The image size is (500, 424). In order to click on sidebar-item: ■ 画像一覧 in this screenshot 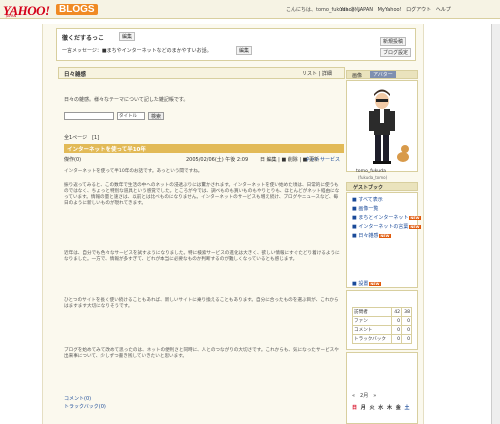, I will do `click(365, 208)`.